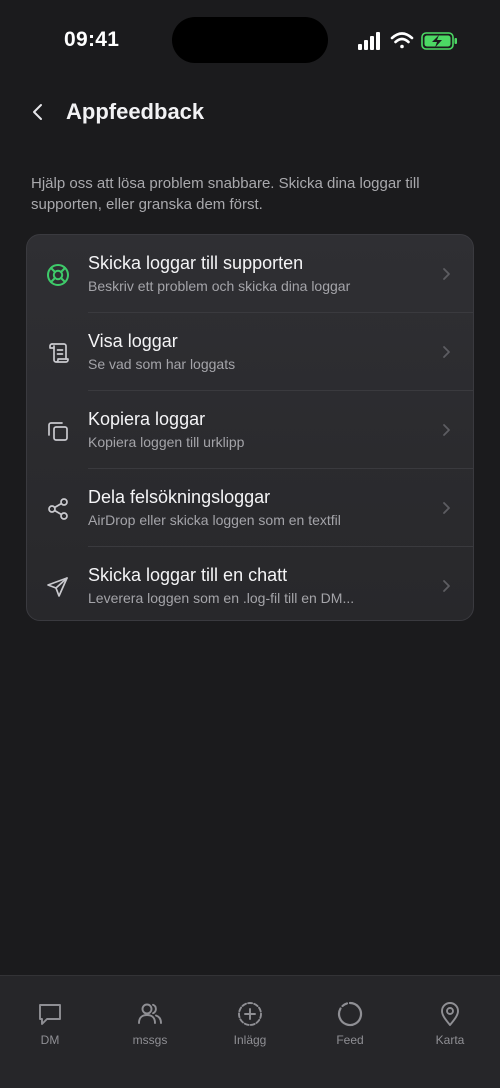  I want to click on map-pin-icon, so click(450, 1014).